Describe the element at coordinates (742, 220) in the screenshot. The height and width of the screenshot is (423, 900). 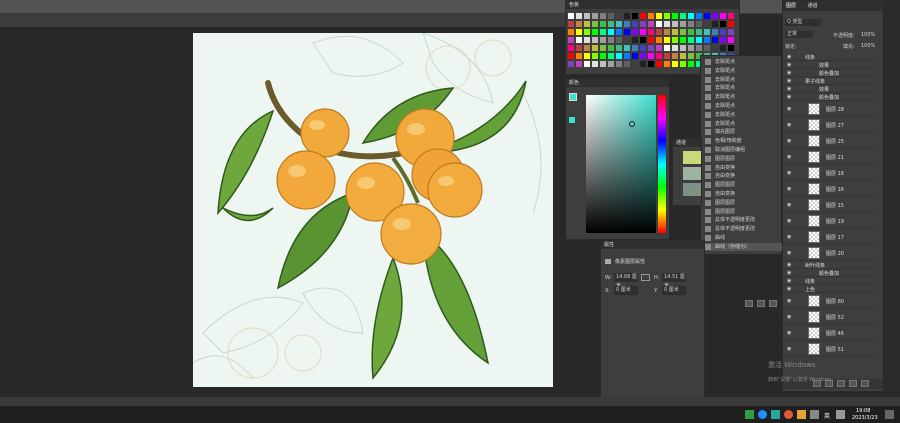
I see `history-item: 总体不透明度更改` at that location.